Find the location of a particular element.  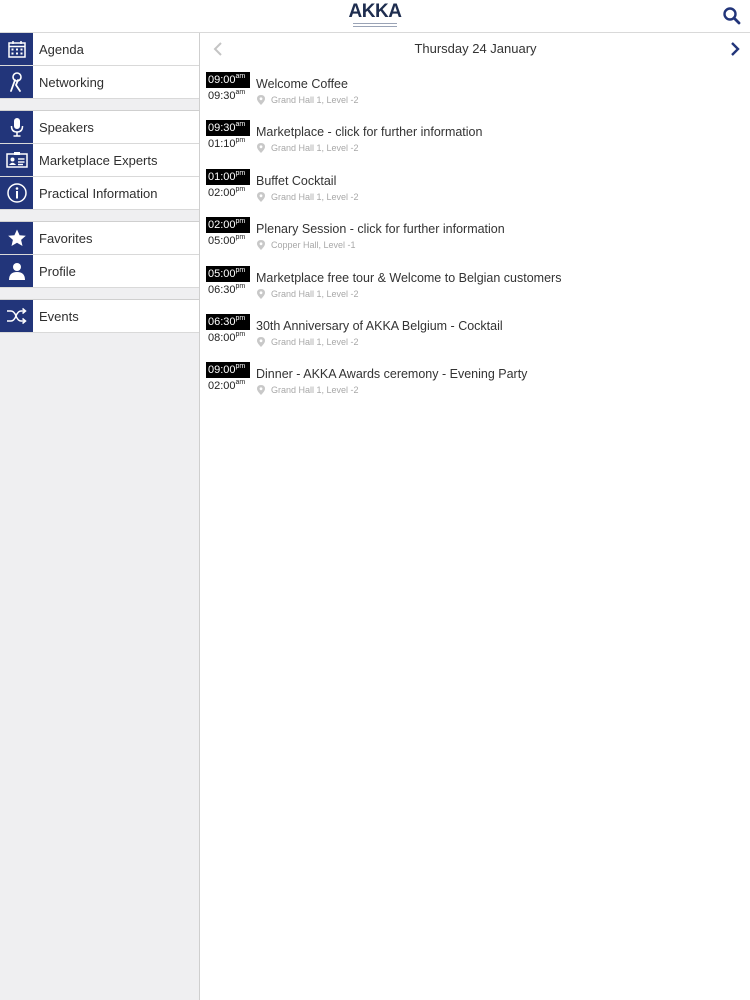

search-icon is located at coordinates (732, 16).